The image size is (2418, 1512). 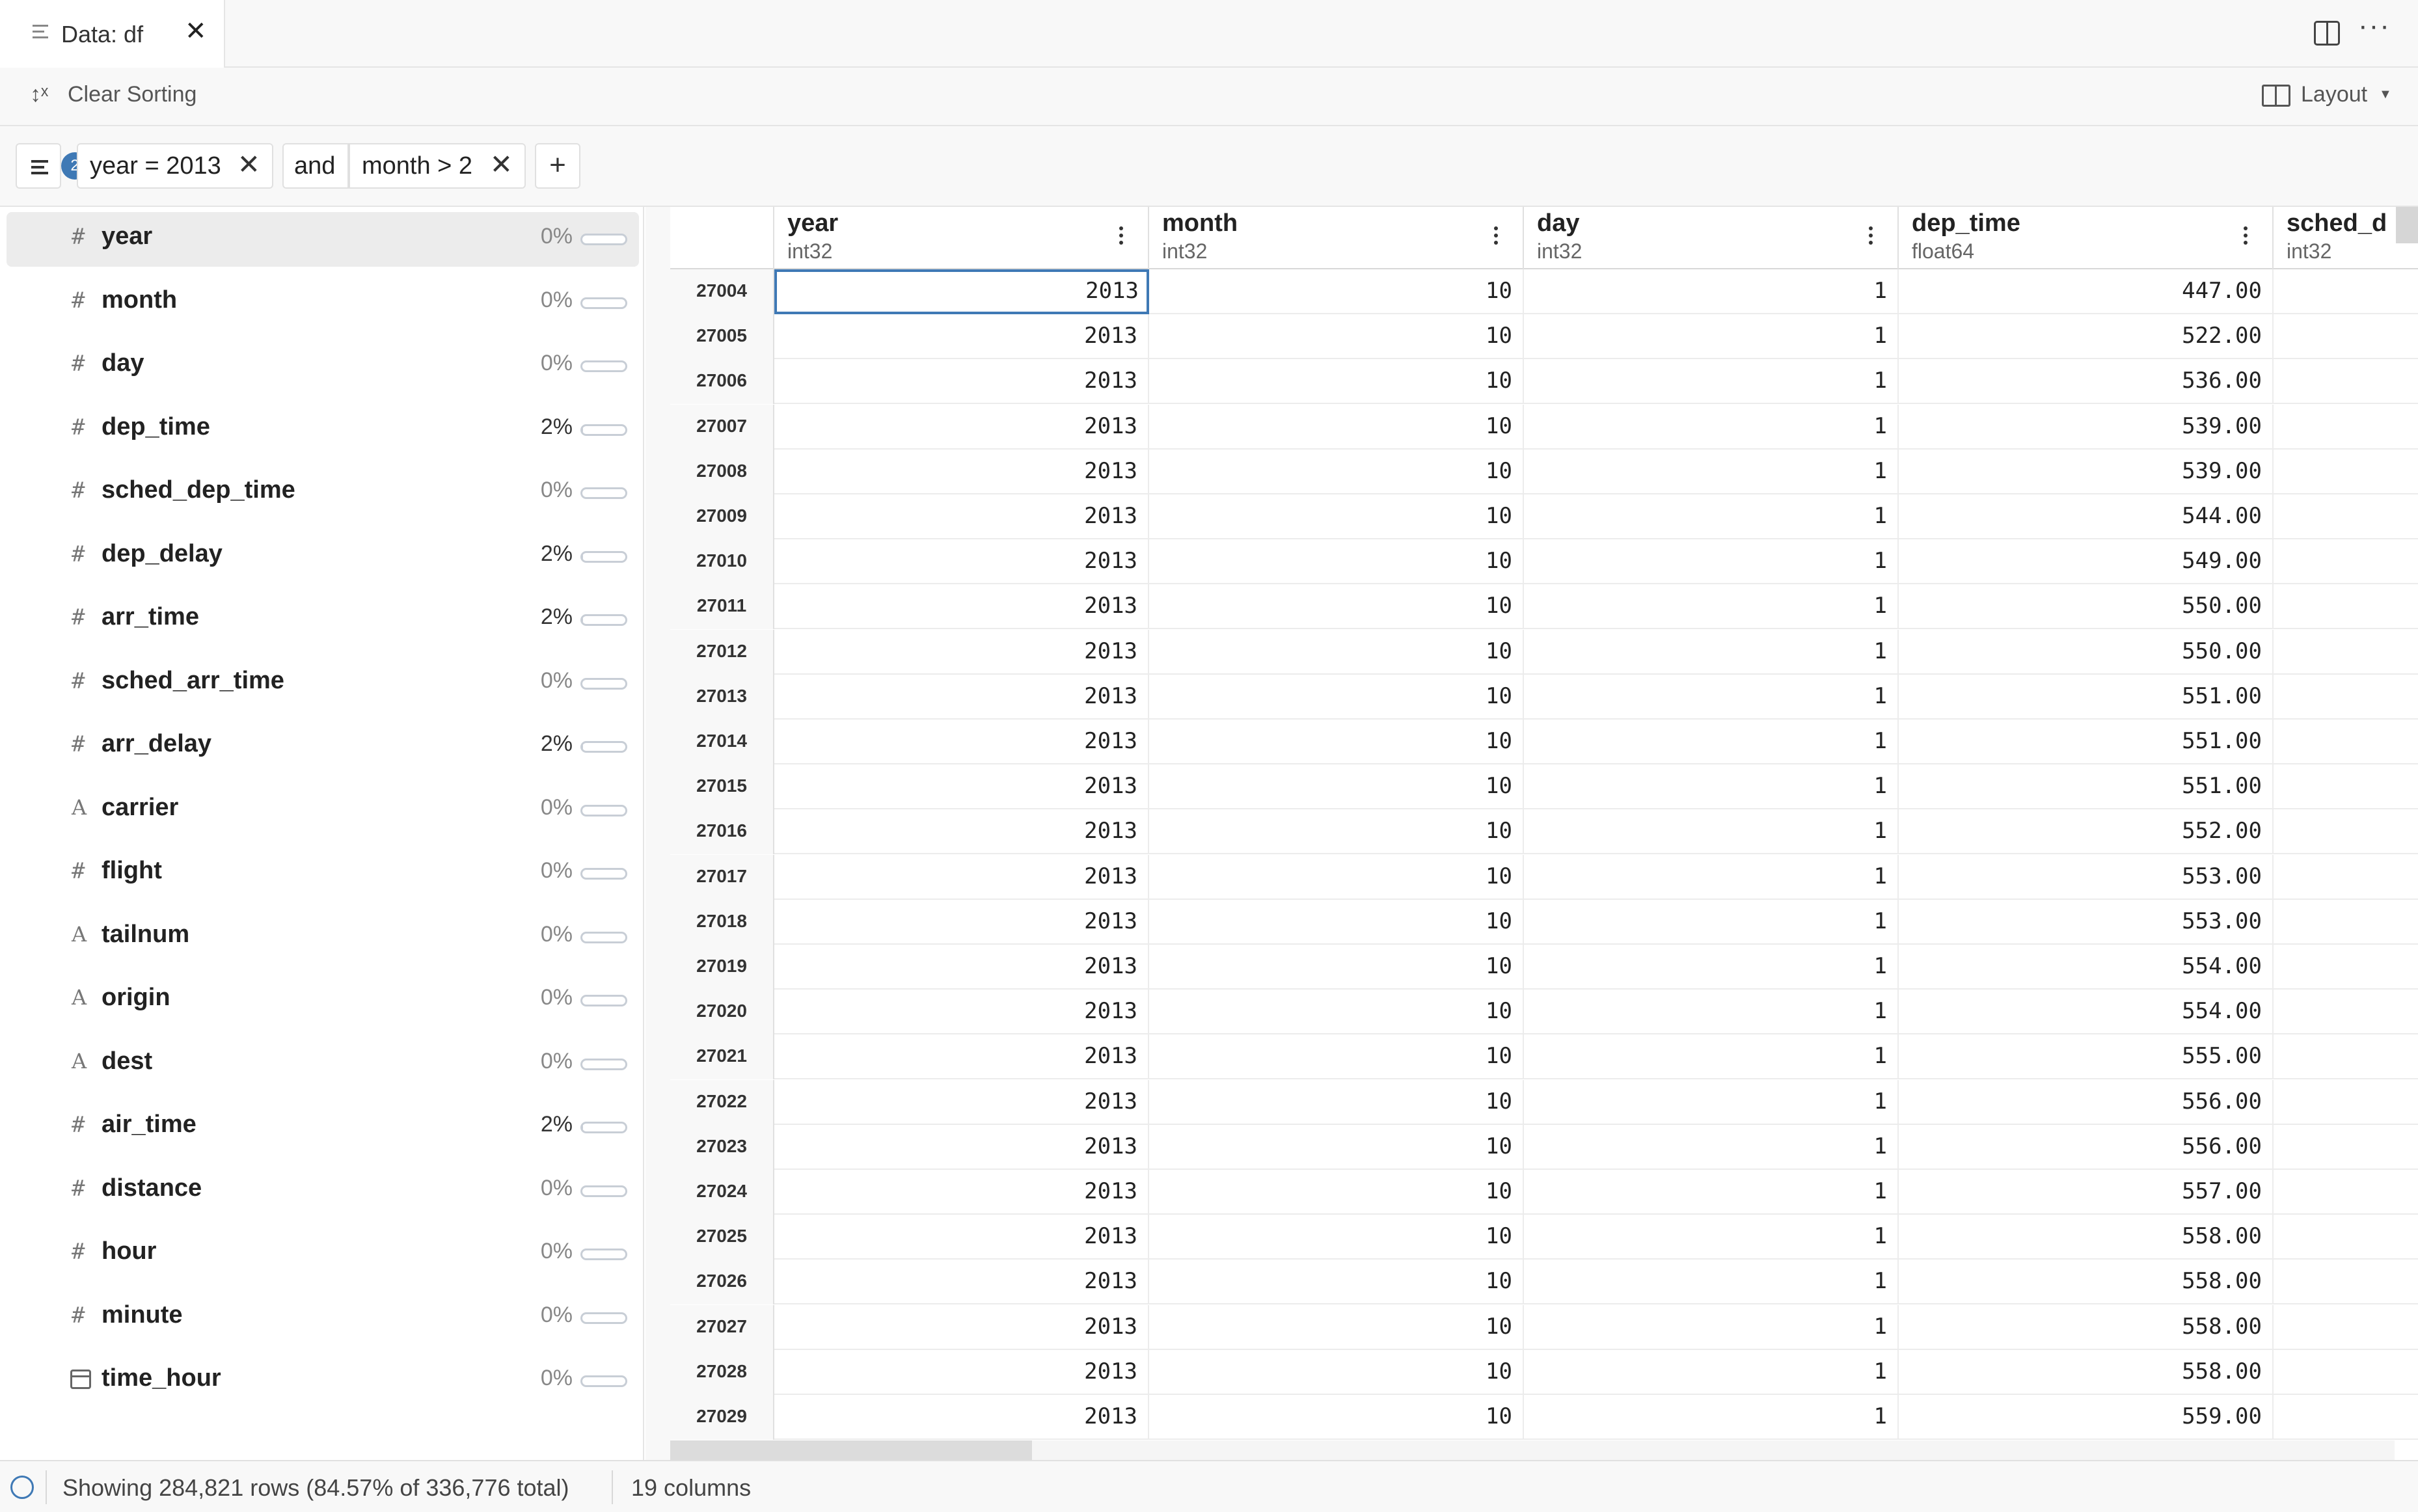 I want to click on column-item: # hour 0%, so click(x=323, y=1254).